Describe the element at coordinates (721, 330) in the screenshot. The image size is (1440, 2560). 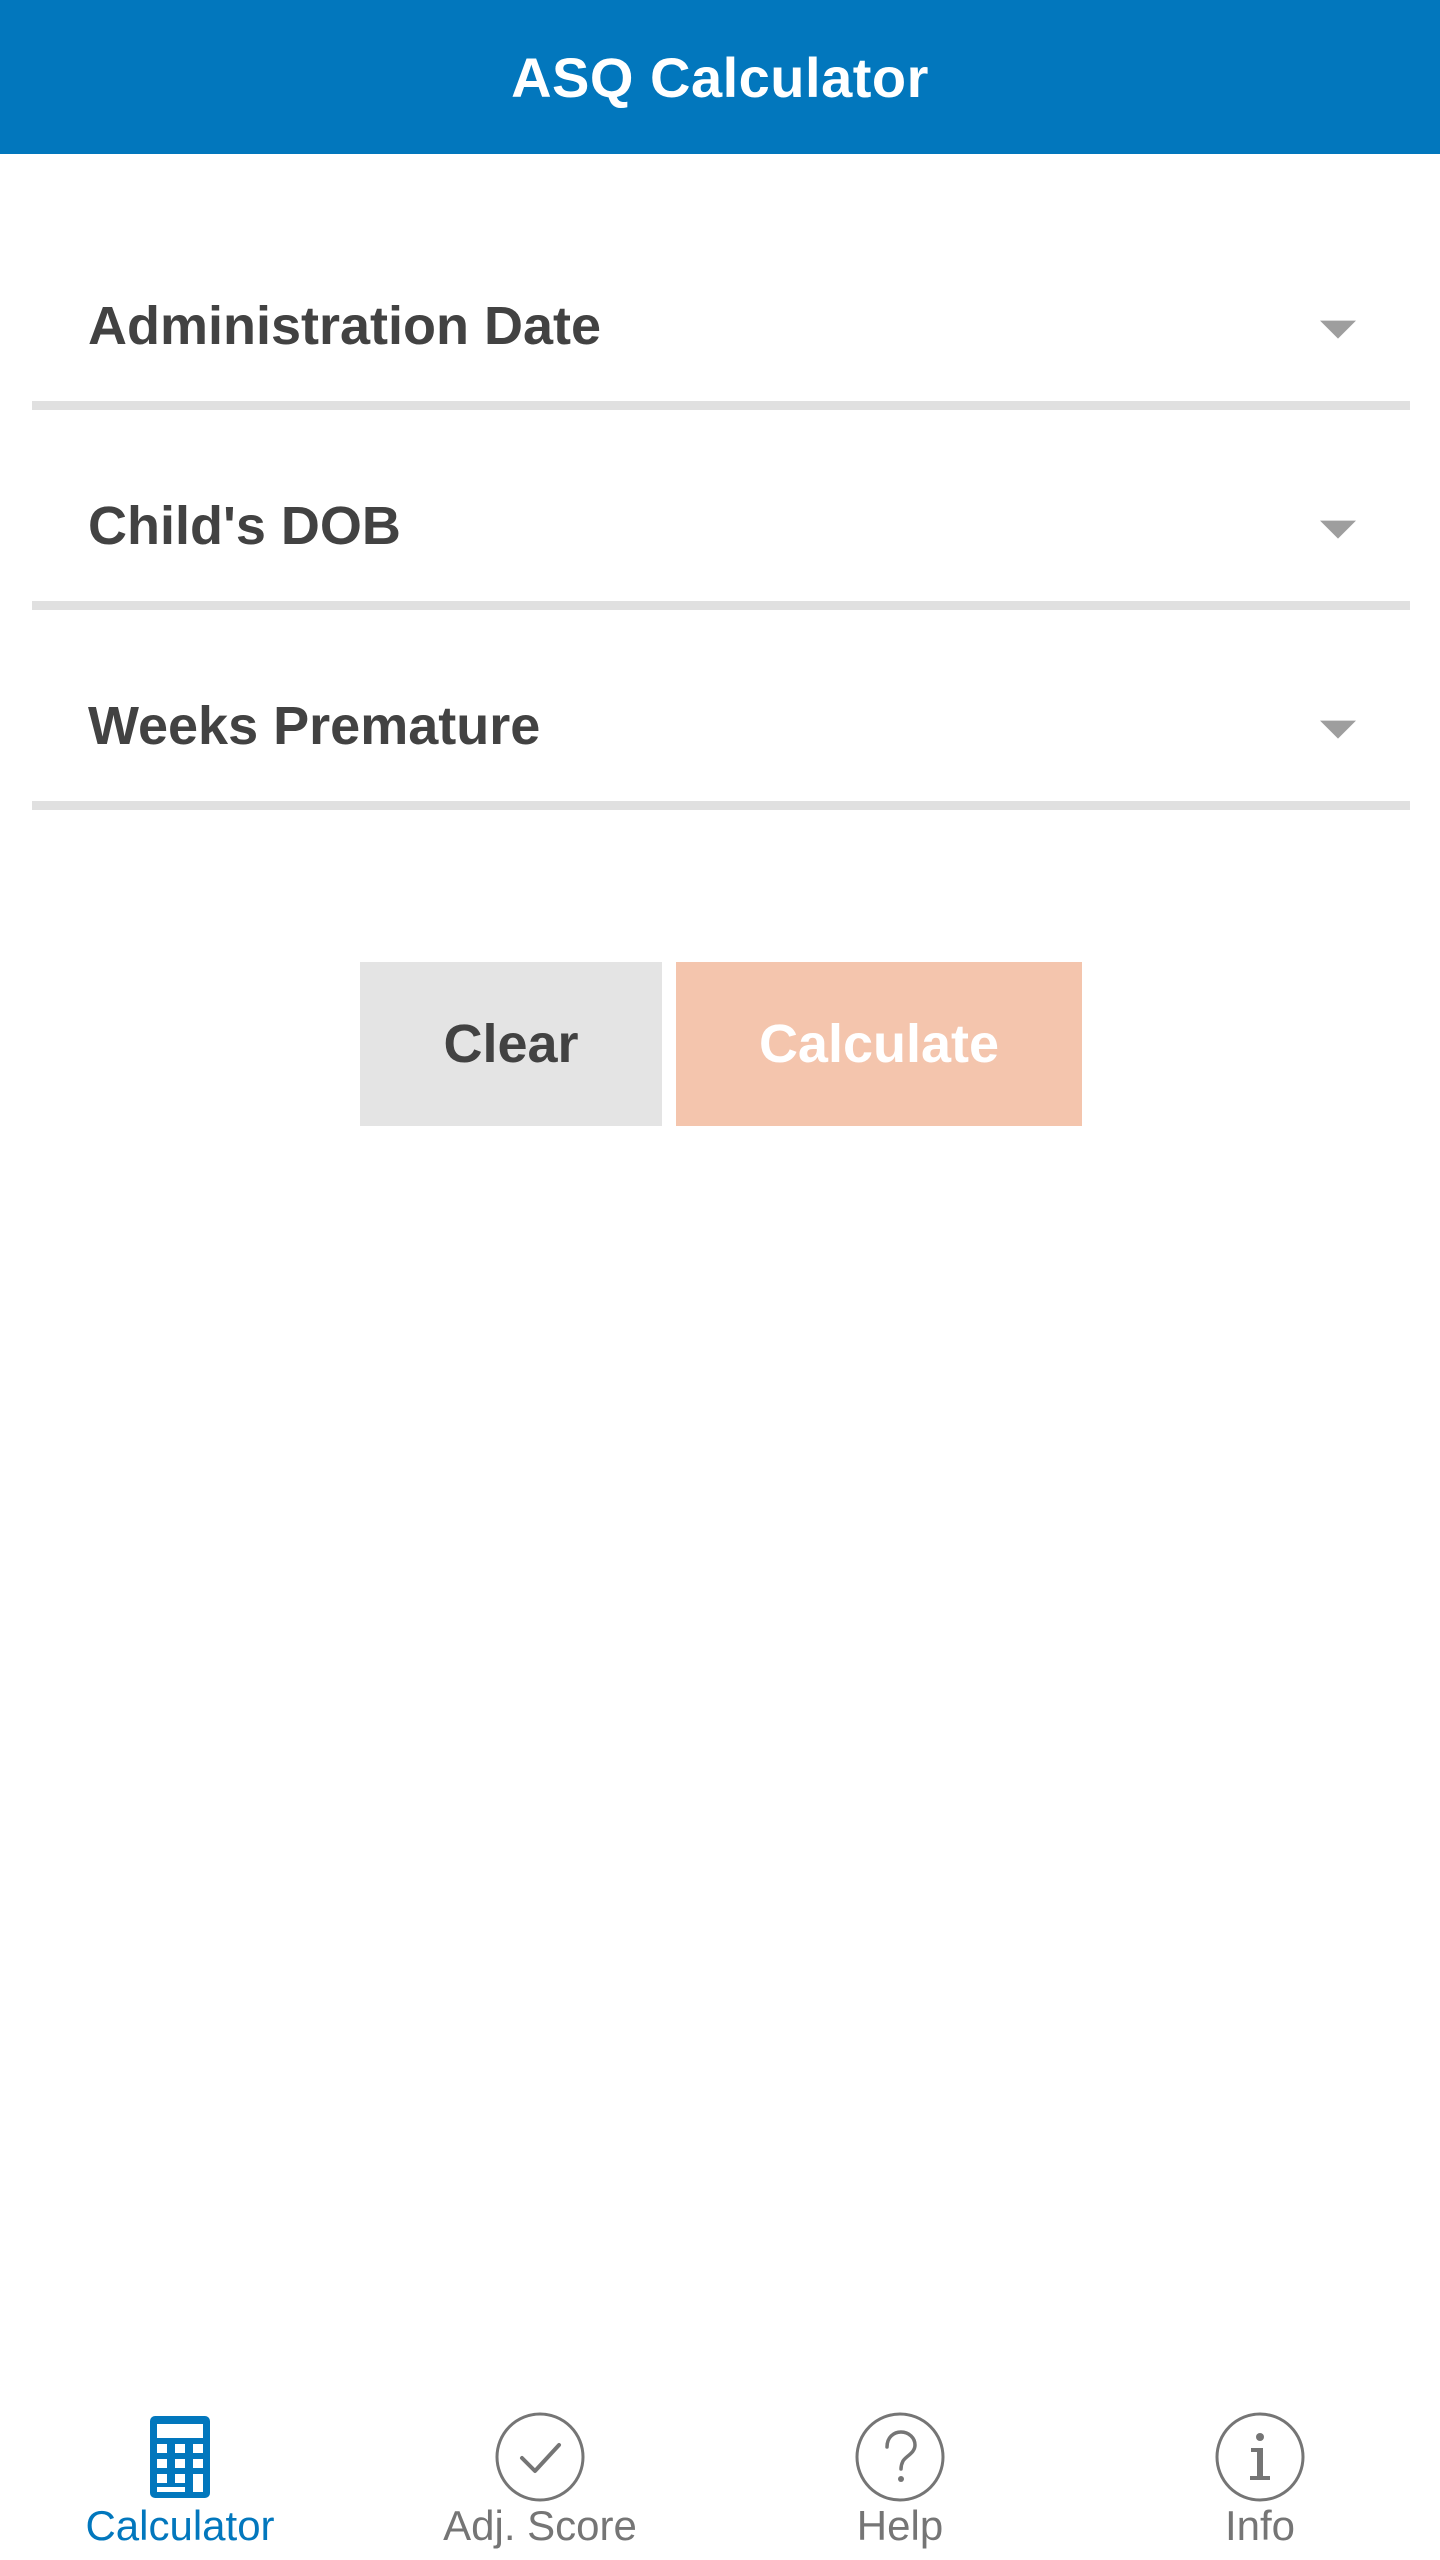
I see `administration-date-dropdown: Administration Date` at that location.